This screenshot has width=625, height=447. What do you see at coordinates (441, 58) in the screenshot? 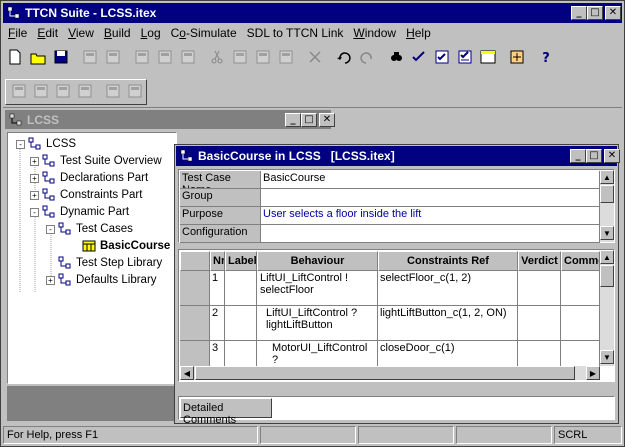
I see `check-box-button` at bounding box center [441, 58].